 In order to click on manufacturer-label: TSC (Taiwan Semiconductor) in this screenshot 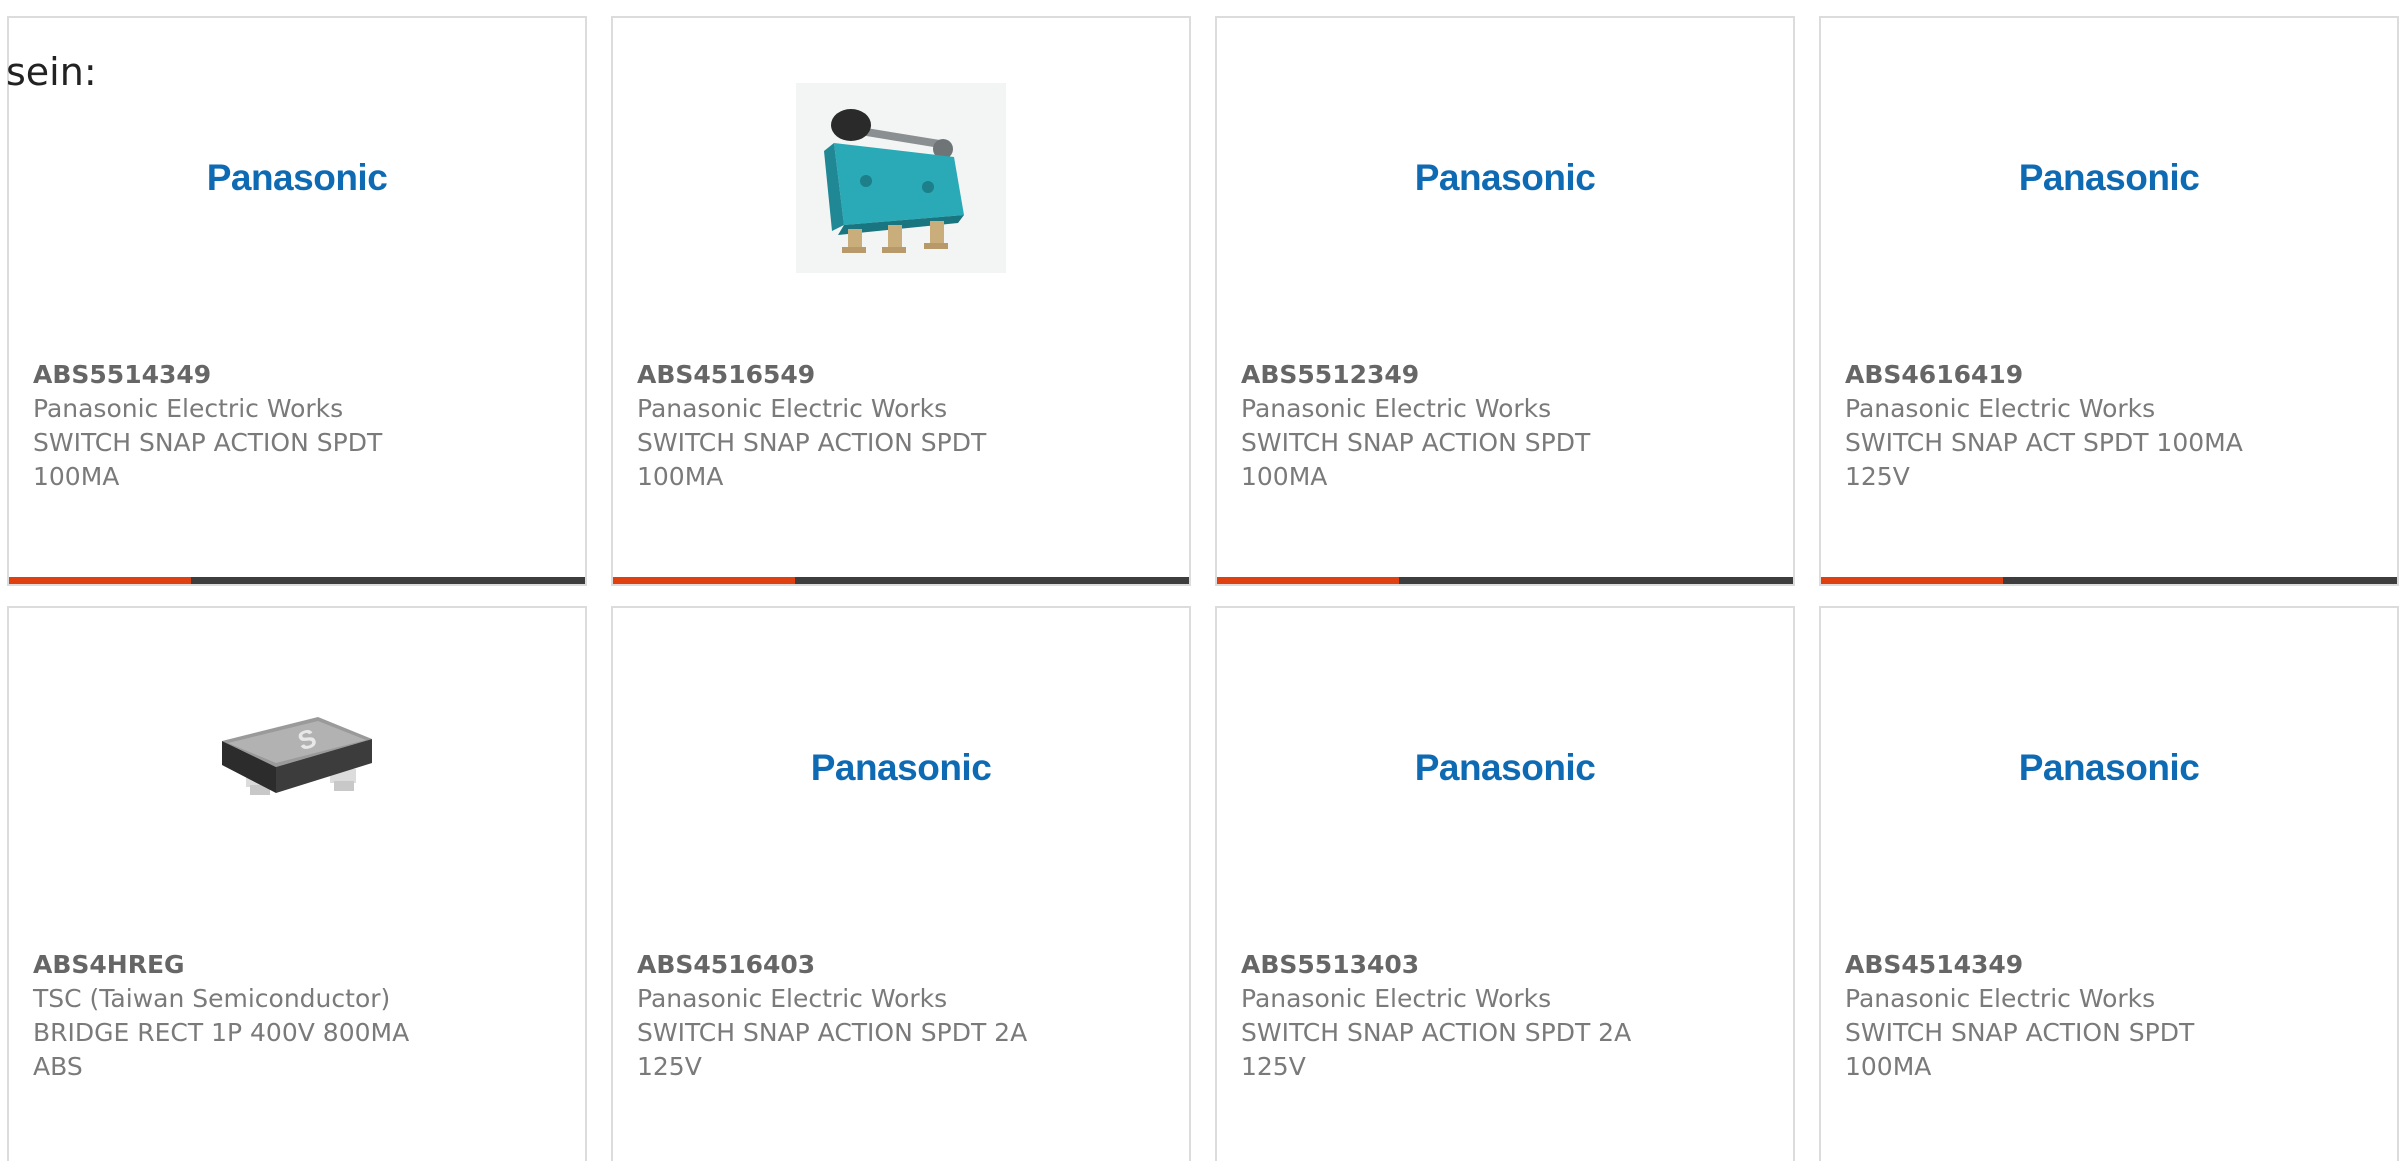, I will do `click(212, 998)`.